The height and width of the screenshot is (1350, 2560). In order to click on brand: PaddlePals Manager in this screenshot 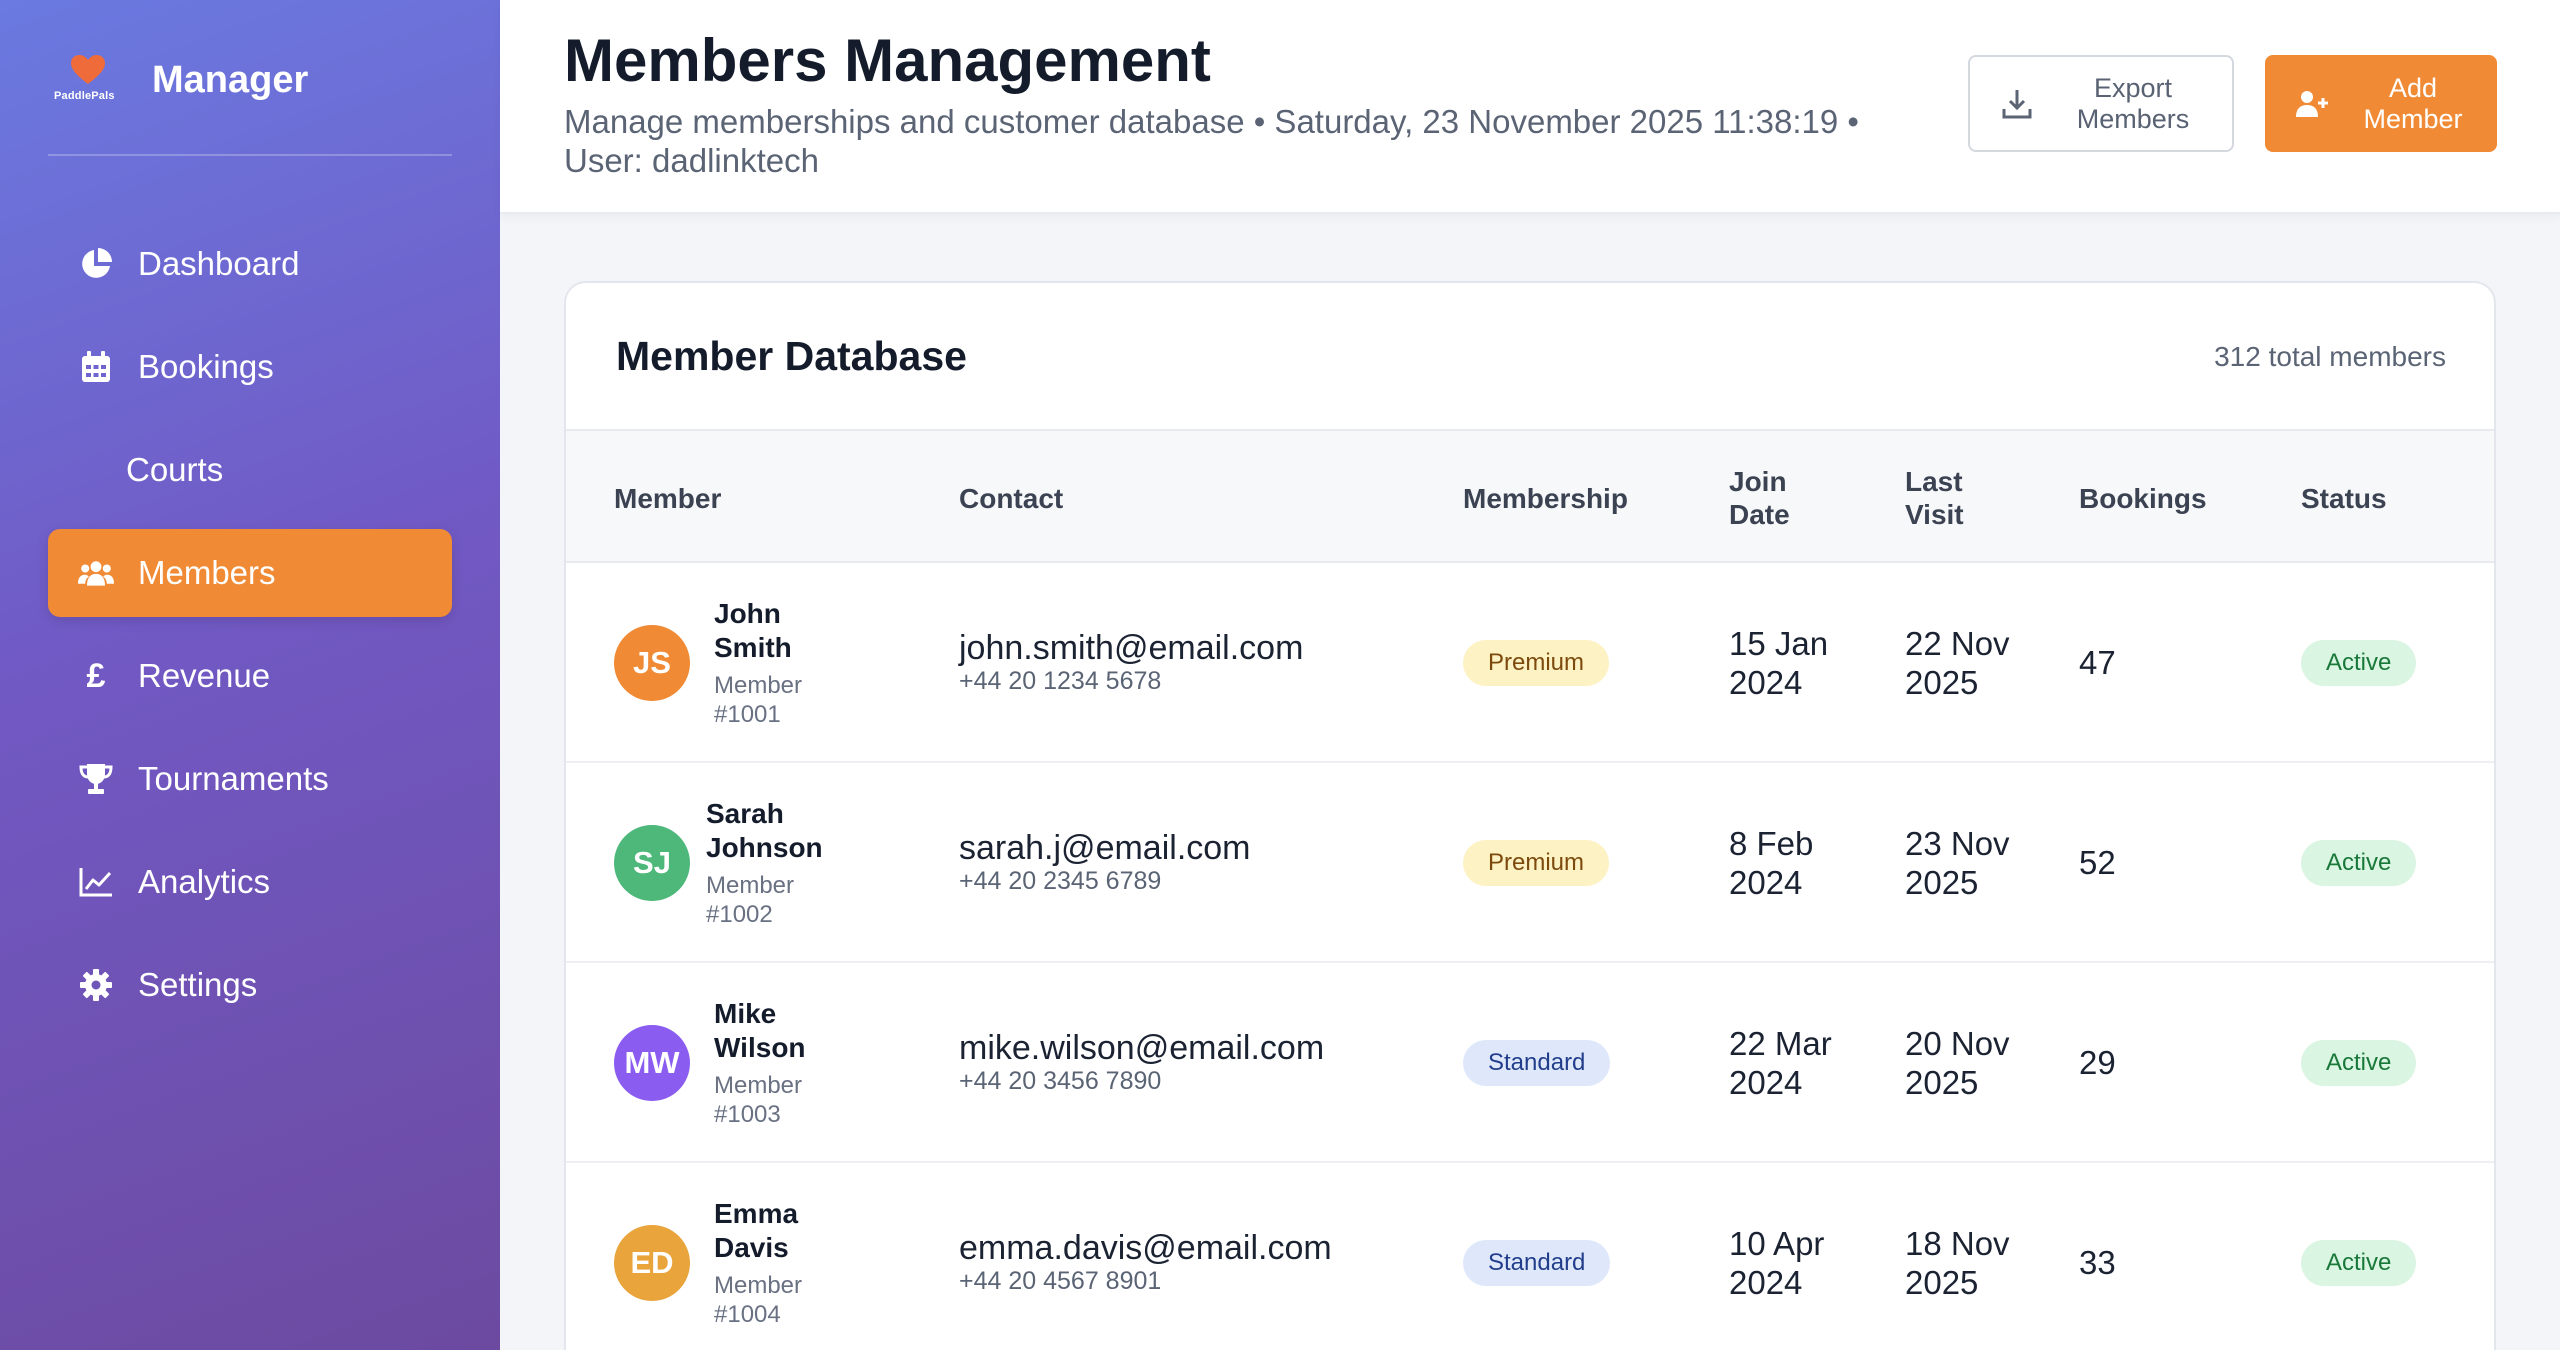, I will do `click(178, 80)`.